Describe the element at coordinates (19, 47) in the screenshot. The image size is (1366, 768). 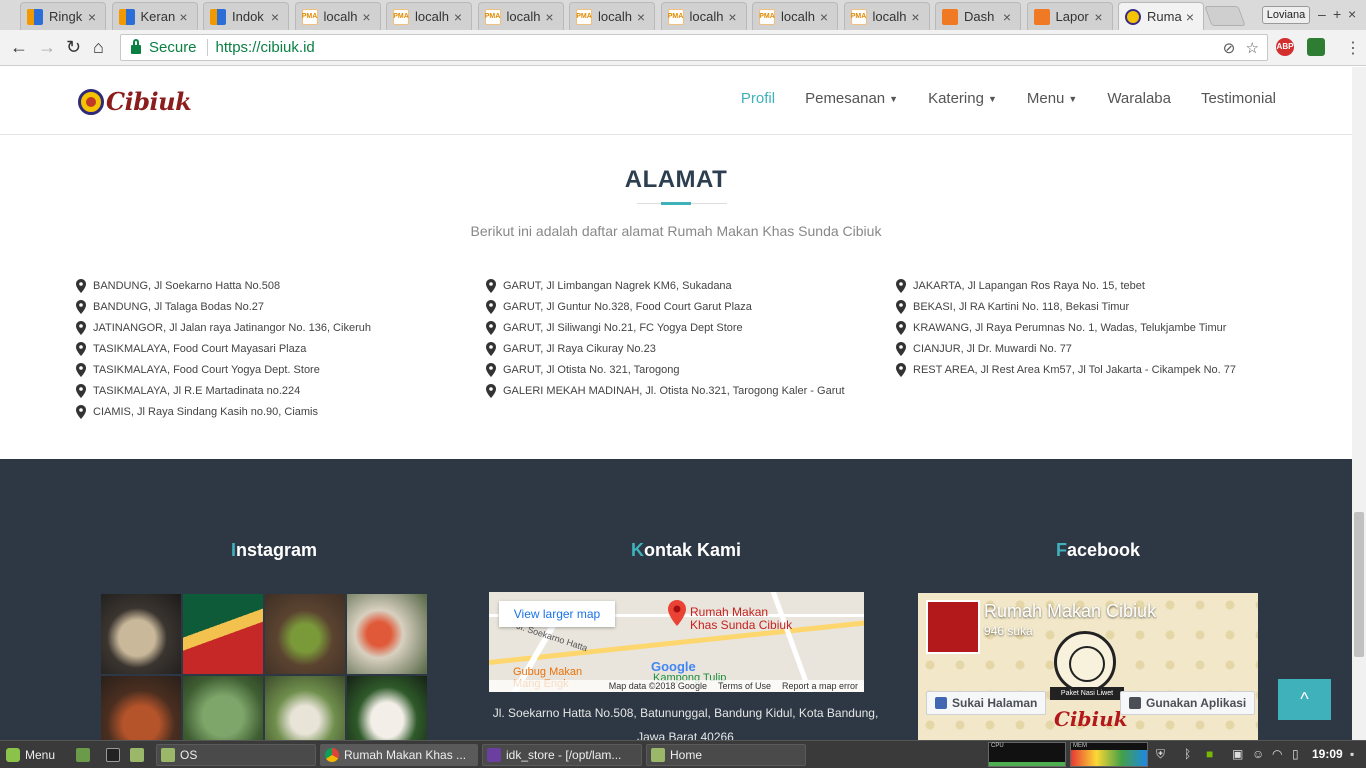
I see `back-icon: ←` at that location.